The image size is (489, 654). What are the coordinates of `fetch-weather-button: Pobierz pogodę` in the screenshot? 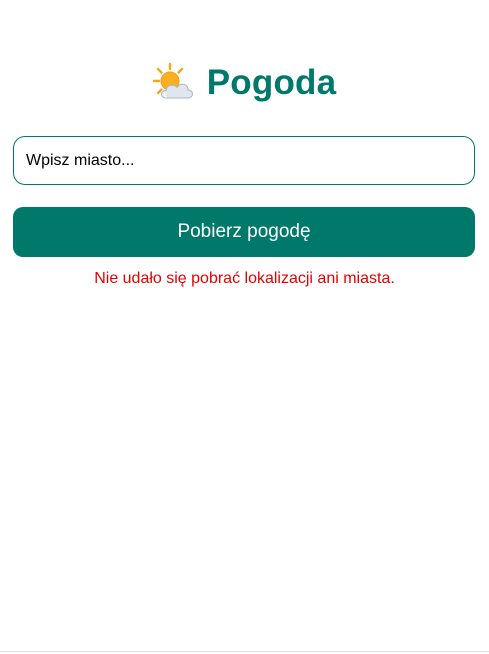 It's located at (244, 232).